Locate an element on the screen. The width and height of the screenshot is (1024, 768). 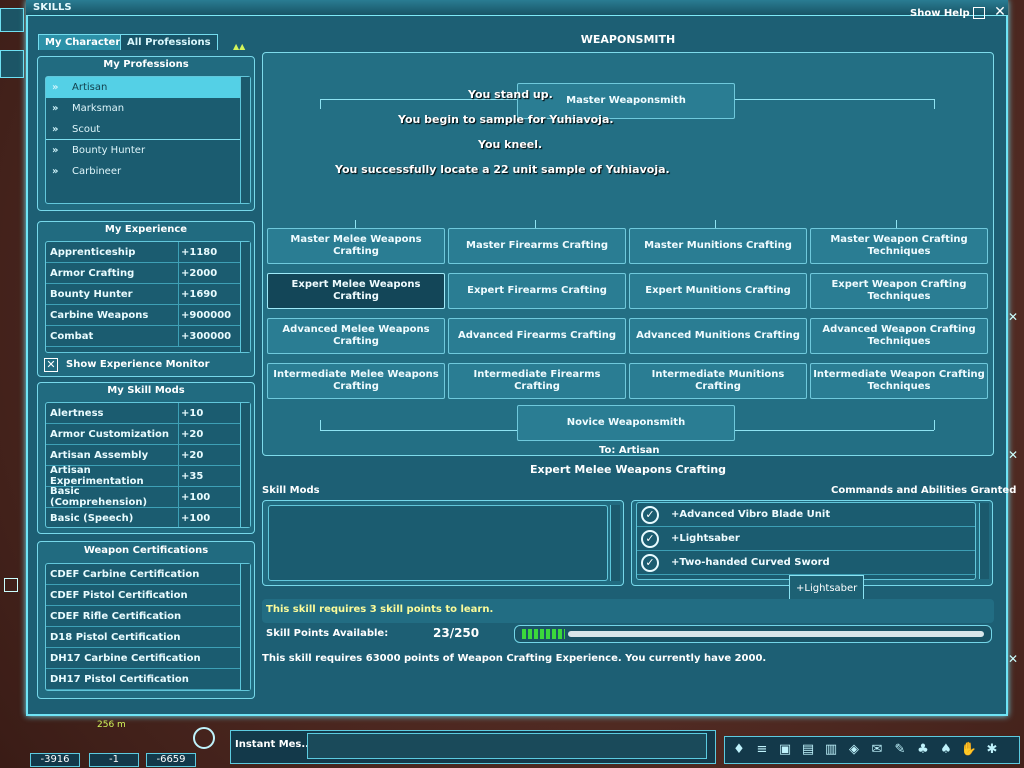
chat-input is located at coordinates (507, 746).